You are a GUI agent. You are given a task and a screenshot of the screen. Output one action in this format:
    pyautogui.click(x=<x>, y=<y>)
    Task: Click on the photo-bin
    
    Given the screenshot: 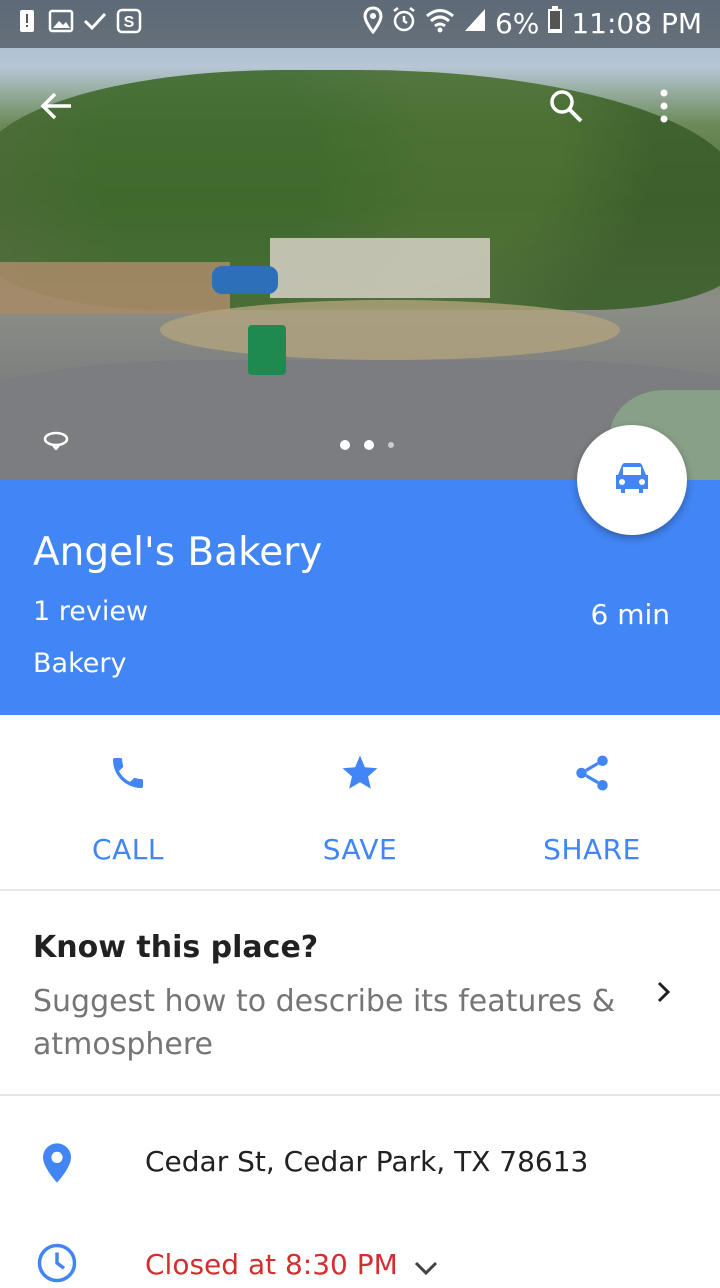 What is the action you would take?
    pyautogui.click(x=267, y=350)
    